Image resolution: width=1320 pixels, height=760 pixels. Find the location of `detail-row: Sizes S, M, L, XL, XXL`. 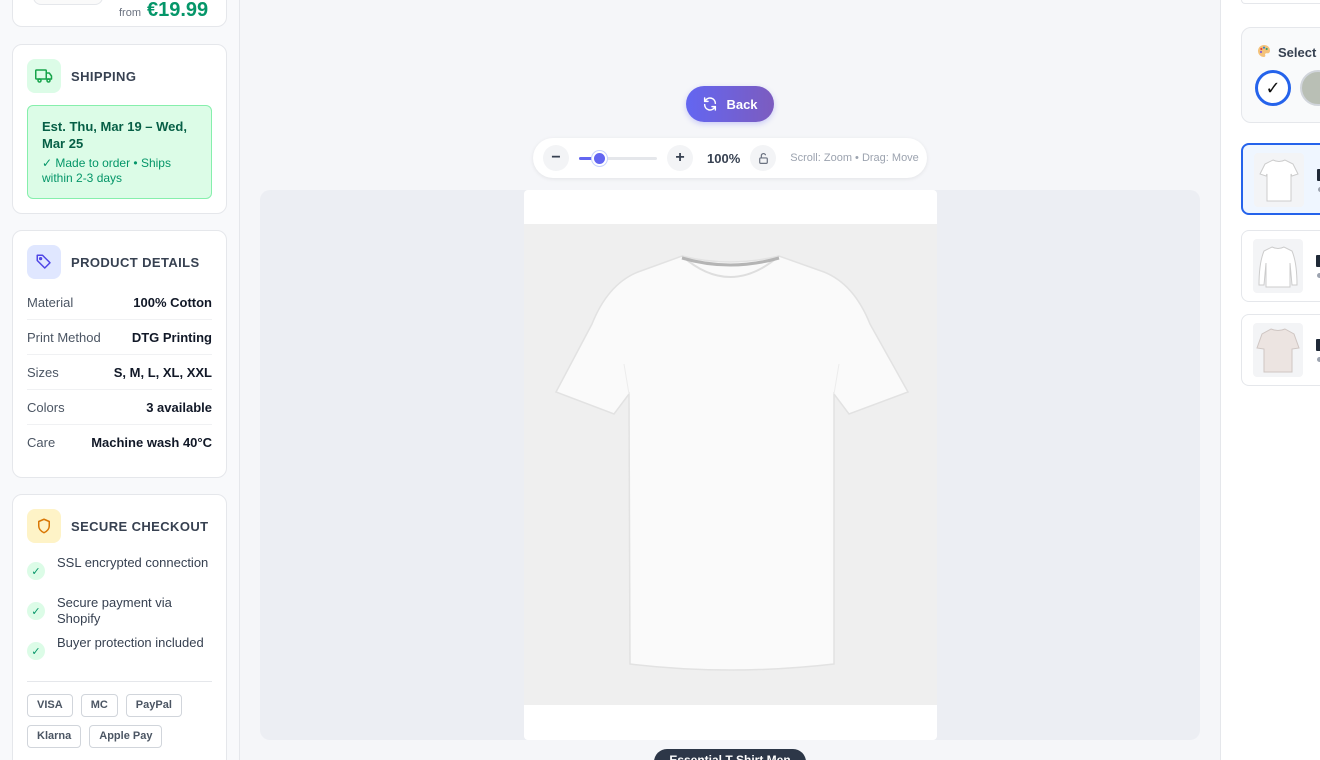

detail-row: Sizes S, M, L, XL, XXL is located at coordinates (119, 372).